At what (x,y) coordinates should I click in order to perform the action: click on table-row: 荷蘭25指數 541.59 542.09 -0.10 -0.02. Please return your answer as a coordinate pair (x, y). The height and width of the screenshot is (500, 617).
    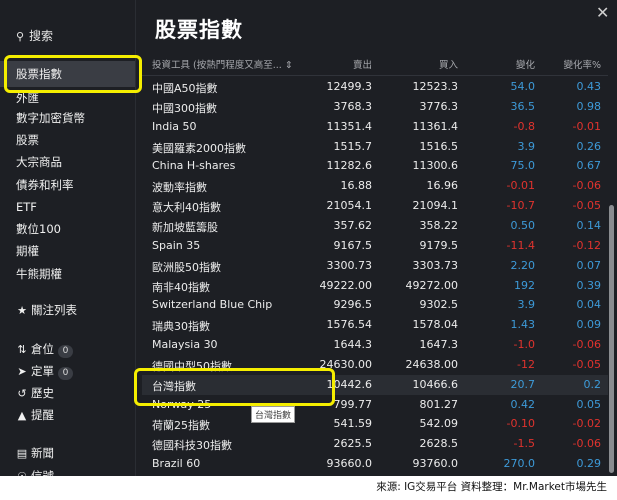
    Looking at the image, I should click on (375, 424).